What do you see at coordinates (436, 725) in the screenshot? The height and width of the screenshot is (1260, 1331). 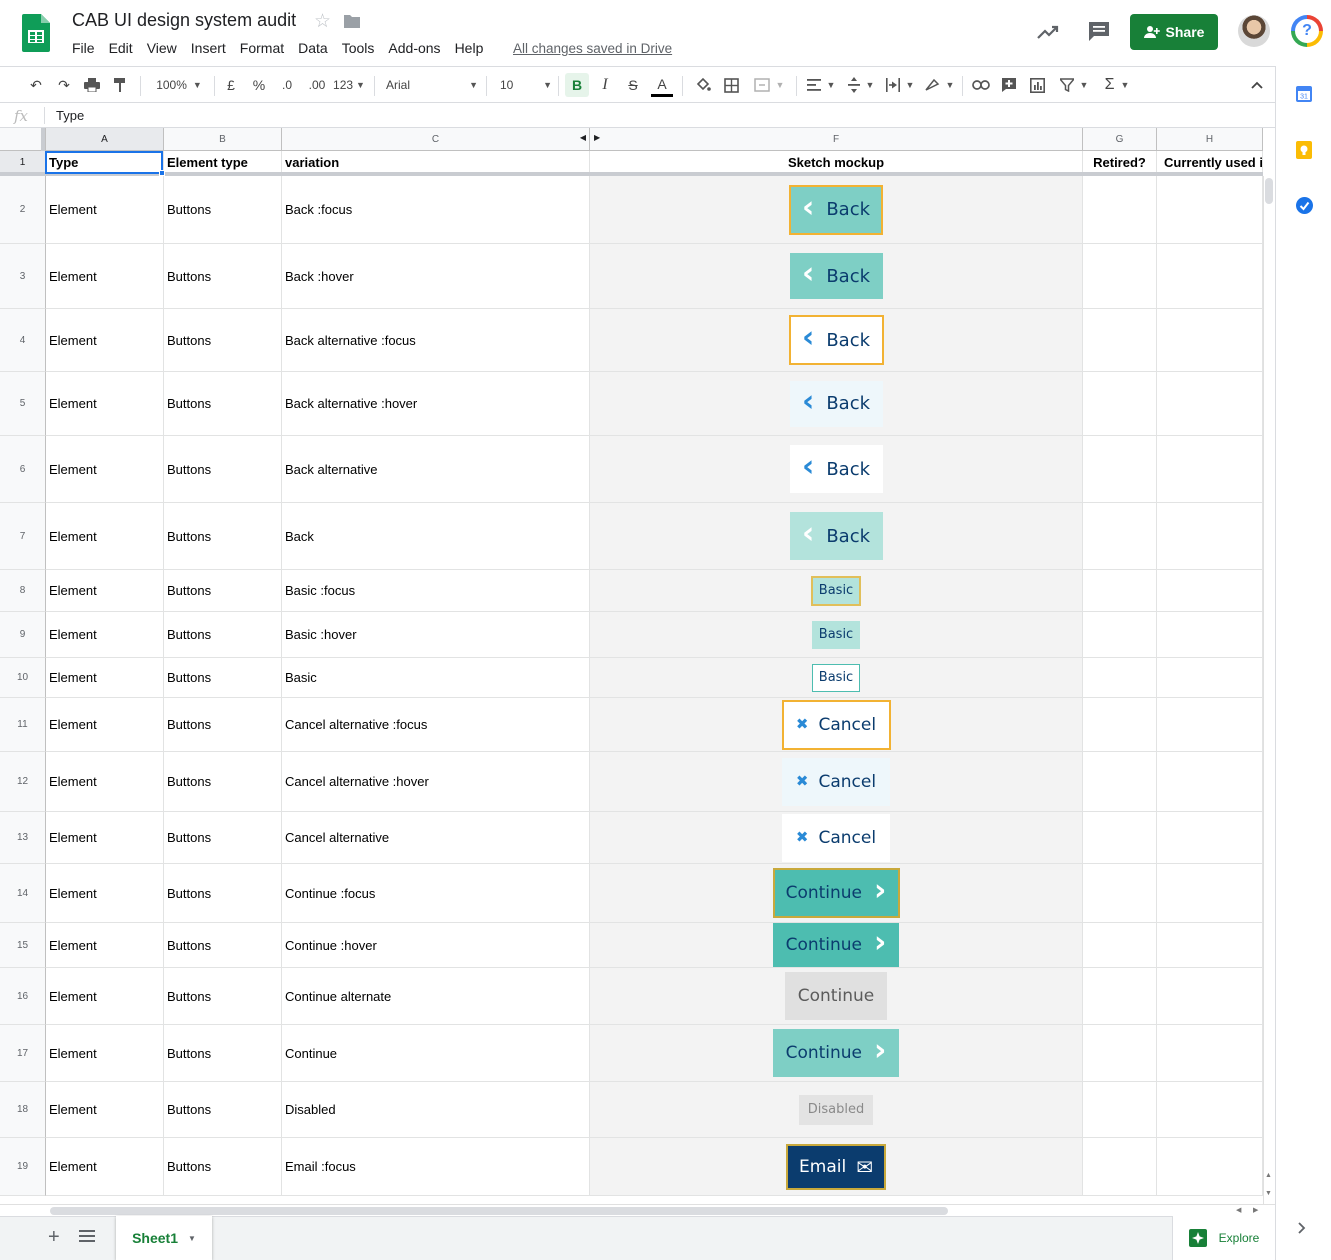 I see `cell-c11: Cancel alternative :focus` at bounding box center [436, 725].